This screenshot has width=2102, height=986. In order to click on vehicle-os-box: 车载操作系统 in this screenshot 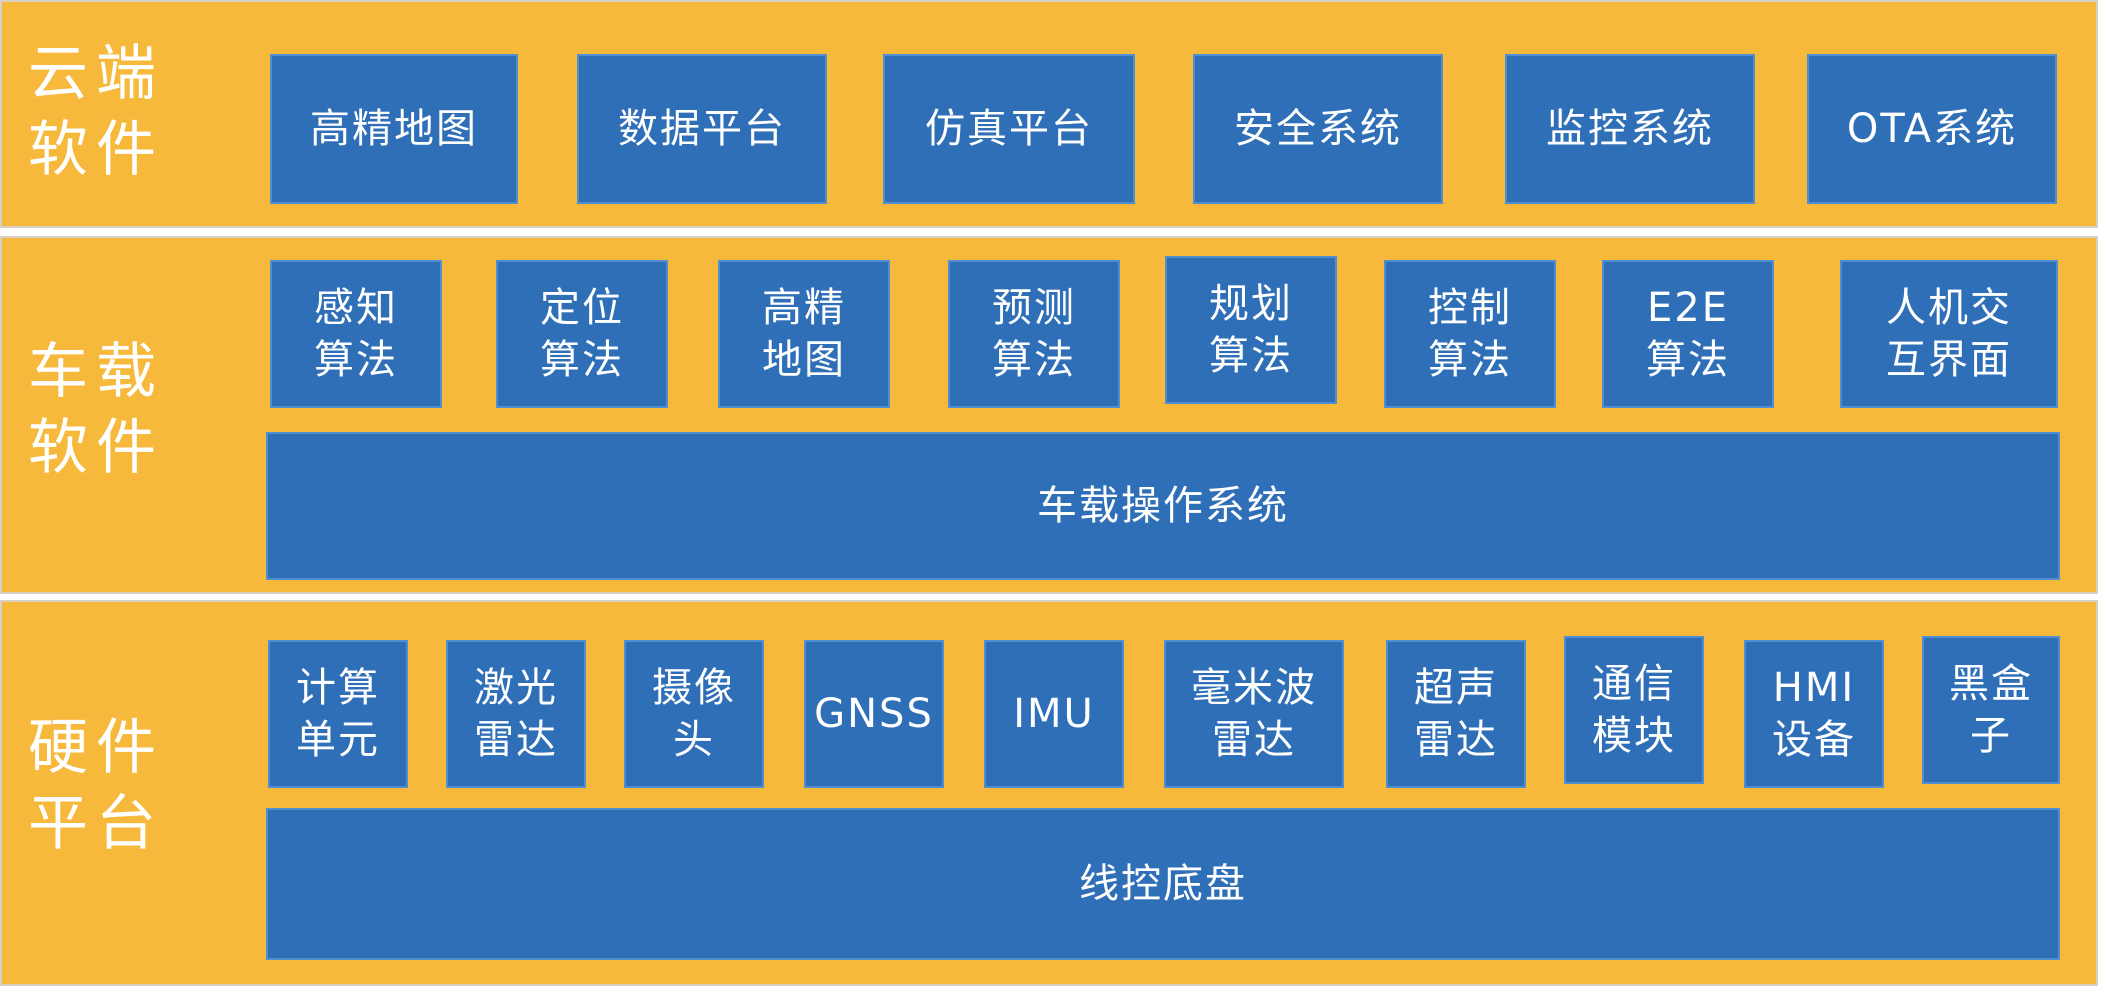, I will do `click(1163, 506)`.